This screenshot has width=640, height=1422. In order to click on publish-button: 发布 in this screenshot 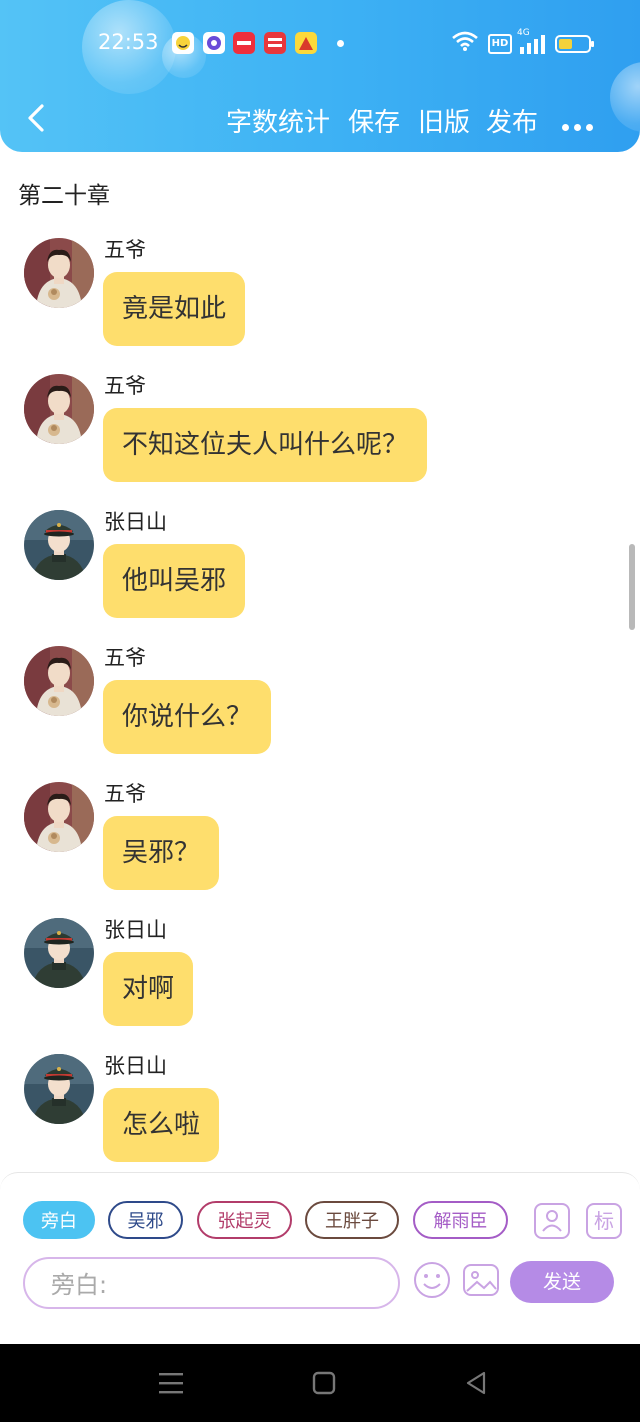, I will do `click(512, 120)`.